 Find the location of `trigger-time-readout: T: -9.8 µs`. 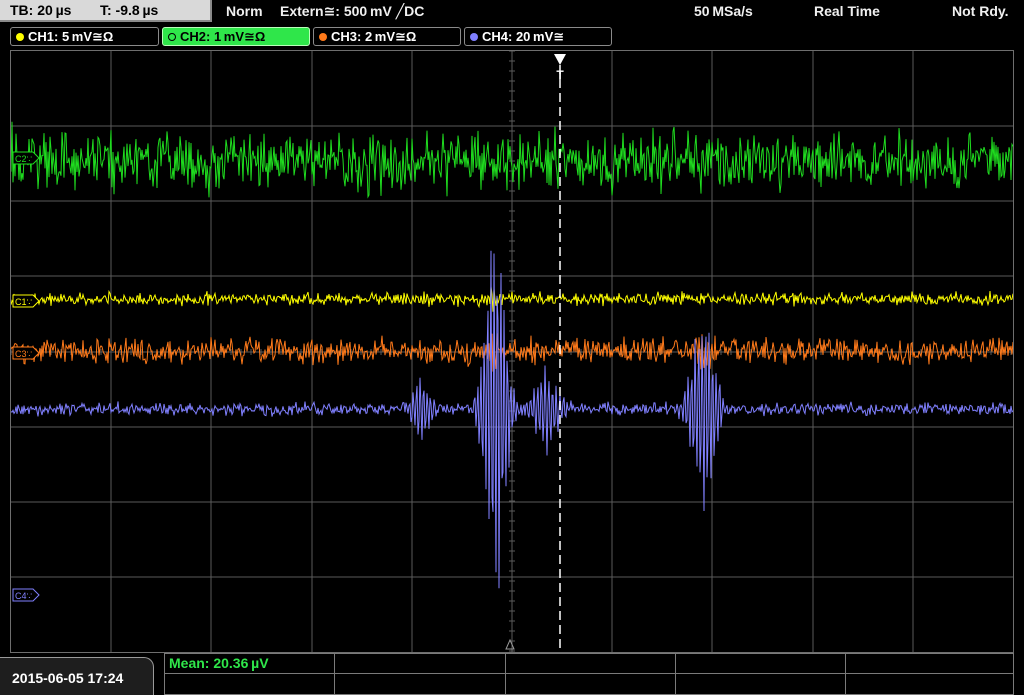

trigger-time-readout: T: -9.8 µs is located at coordinates (129, 10).